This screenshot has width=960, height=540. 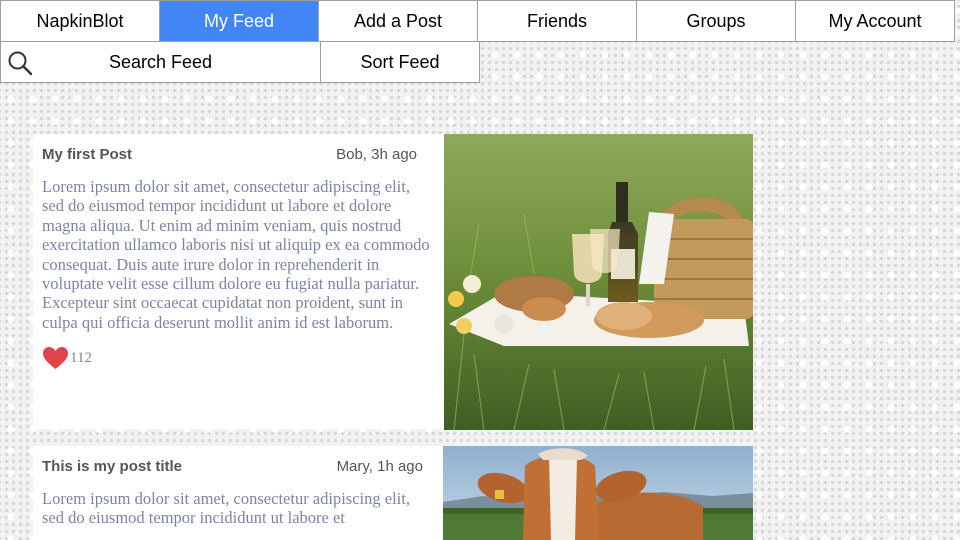 I want to click on like-row: 112, so click(x=238, y=358).